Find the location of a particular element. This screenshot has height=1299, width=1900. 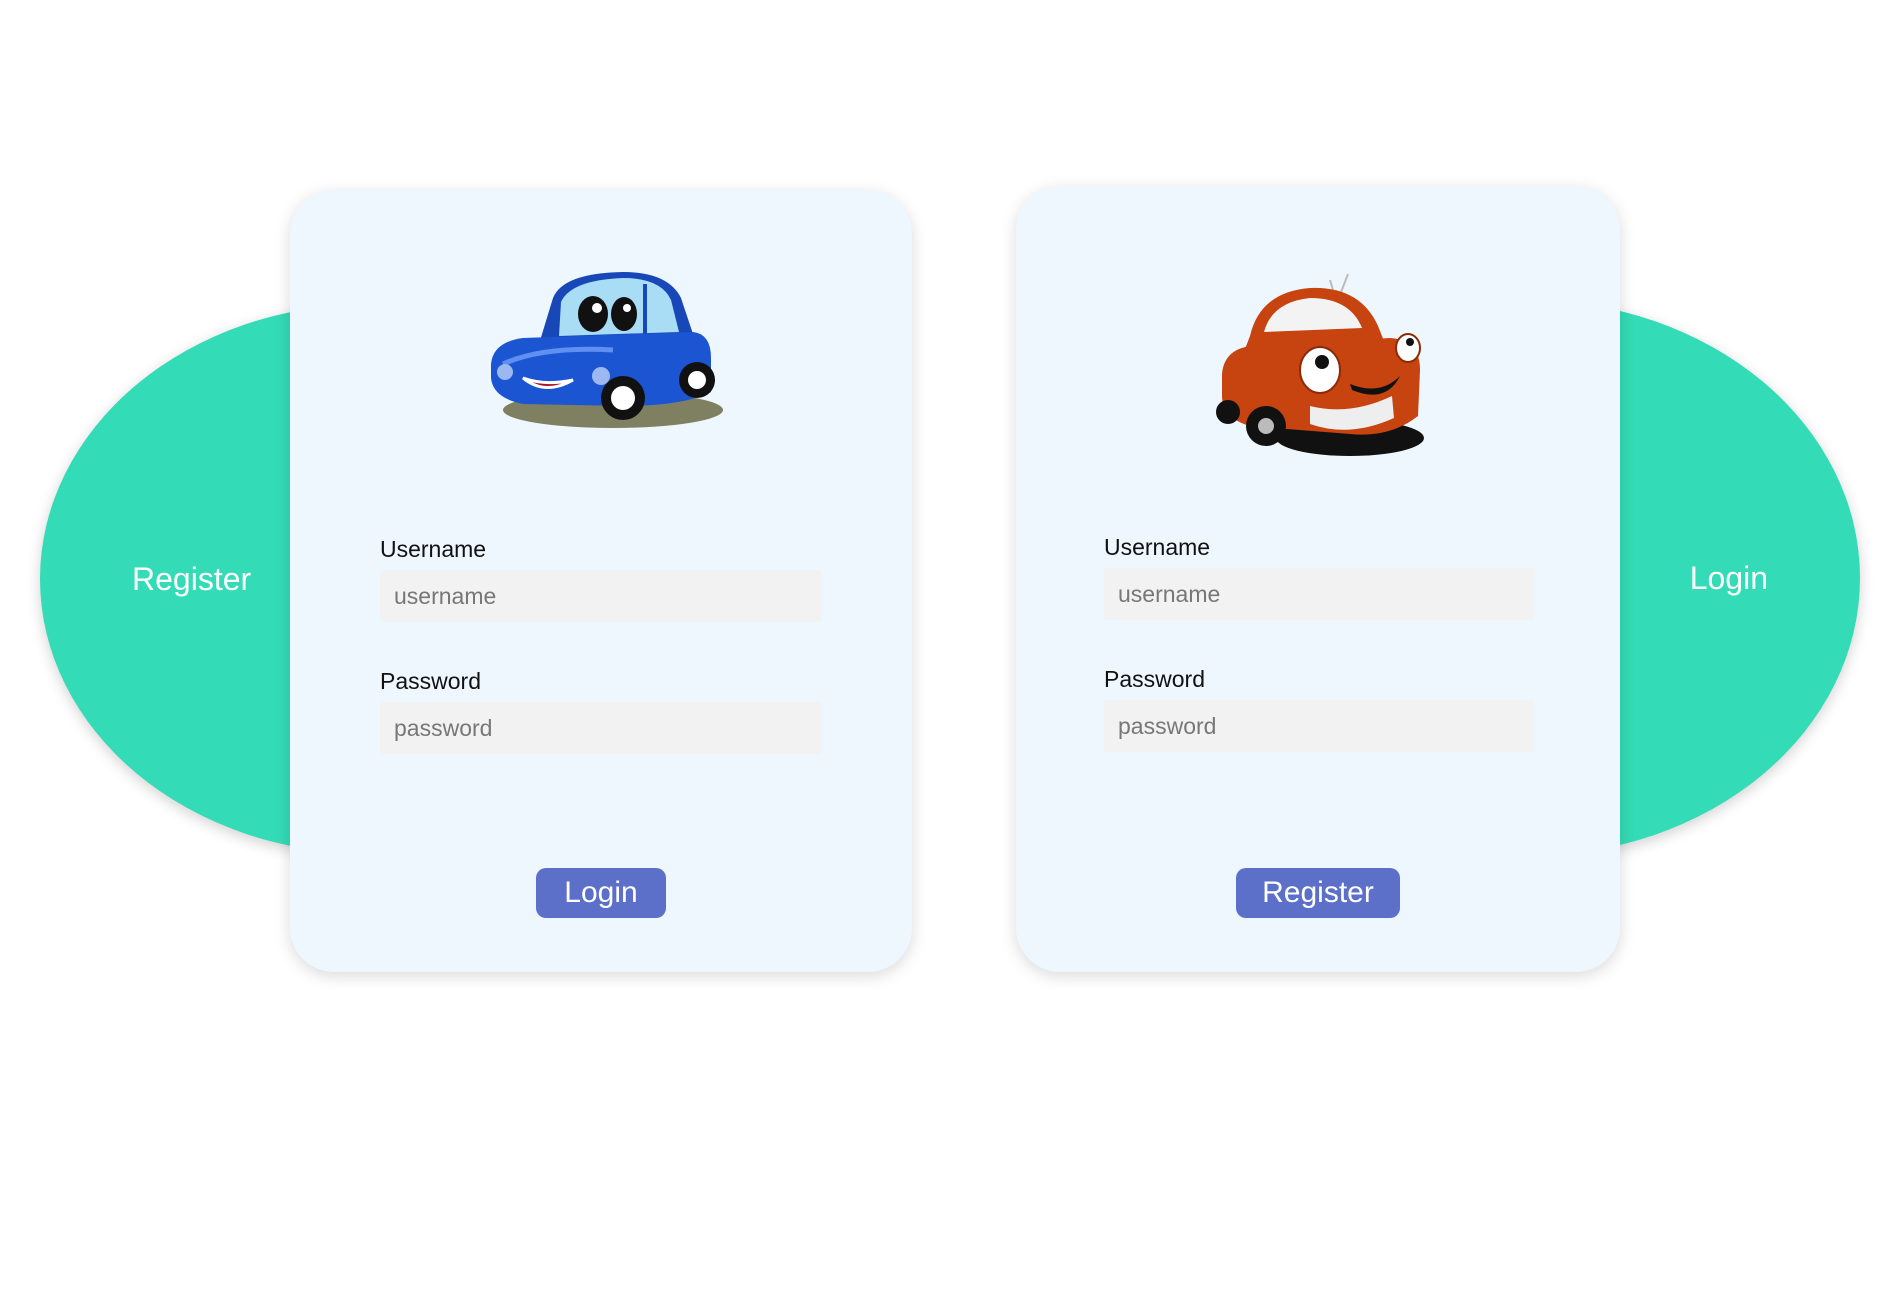

register-password-input is located at coordinates (1319, 726).